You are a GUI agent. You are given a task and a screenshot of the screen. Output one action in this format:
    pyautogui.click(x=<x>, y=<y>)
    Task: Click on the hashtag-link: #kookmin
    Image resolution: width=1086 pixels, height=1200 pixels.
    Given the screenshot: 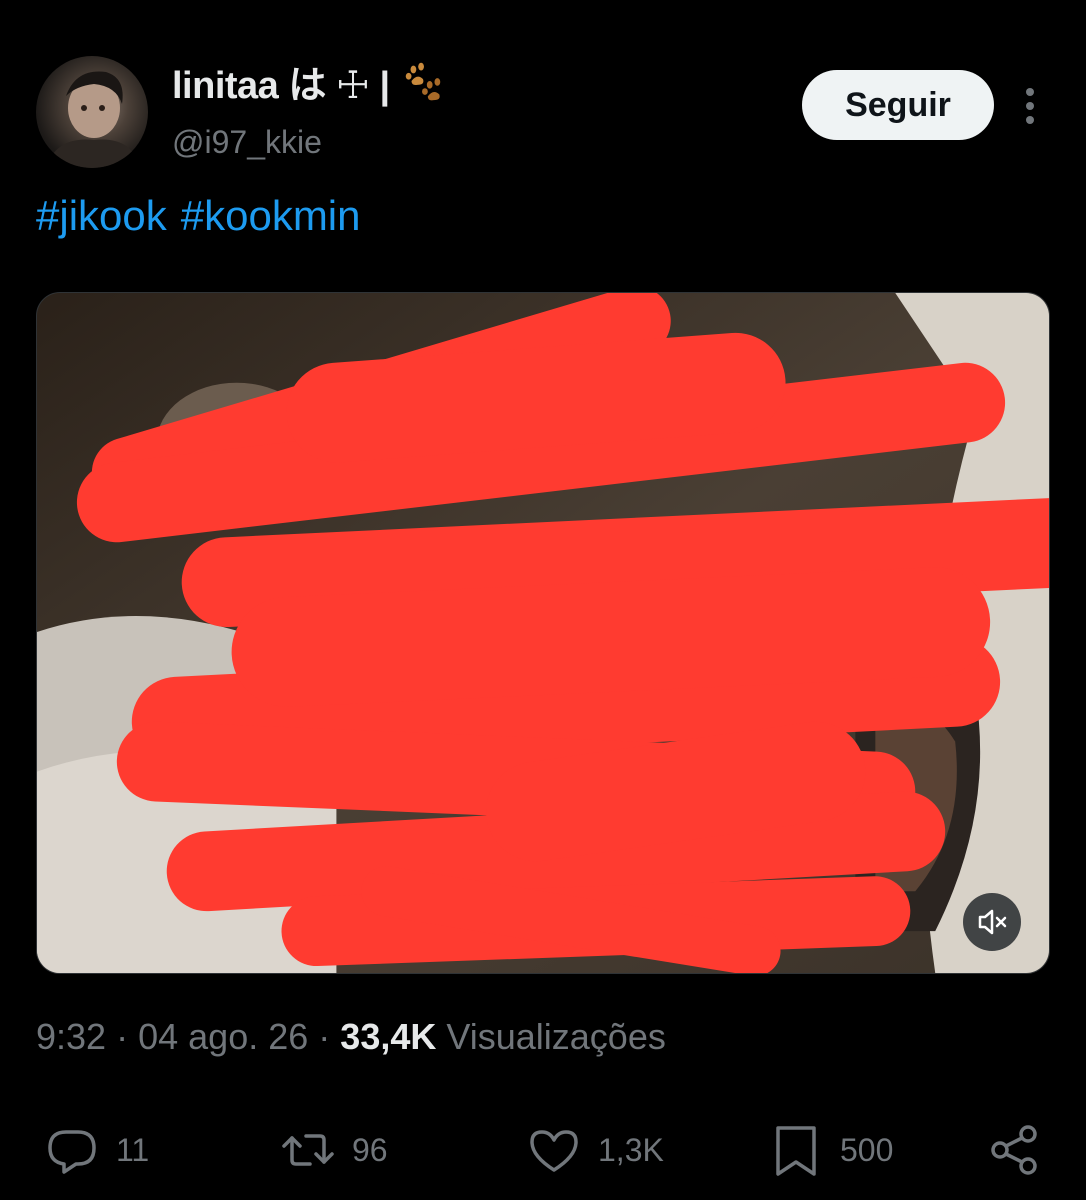 What is the action you would take?
    pyautogui.click(x=271, y=215)
    